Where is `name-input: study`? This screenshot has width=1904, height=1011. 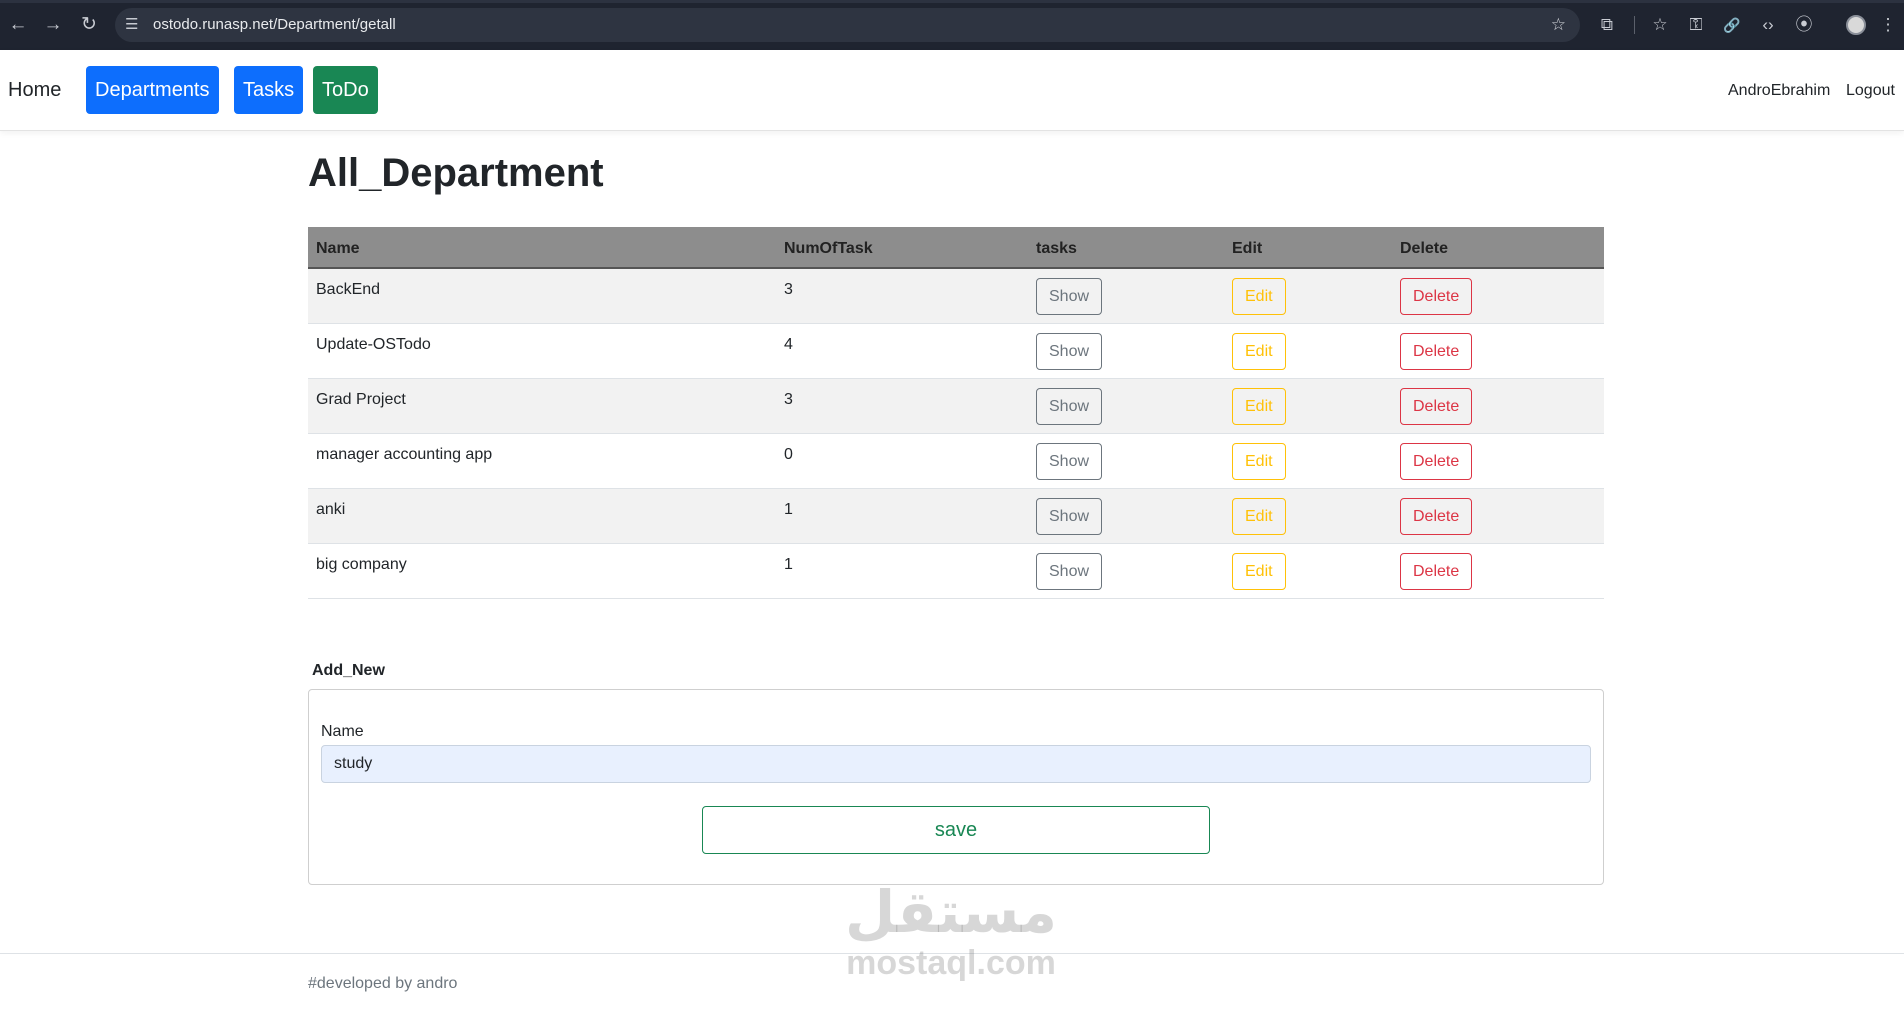 name-input: study is located at coordinates (956, 764).